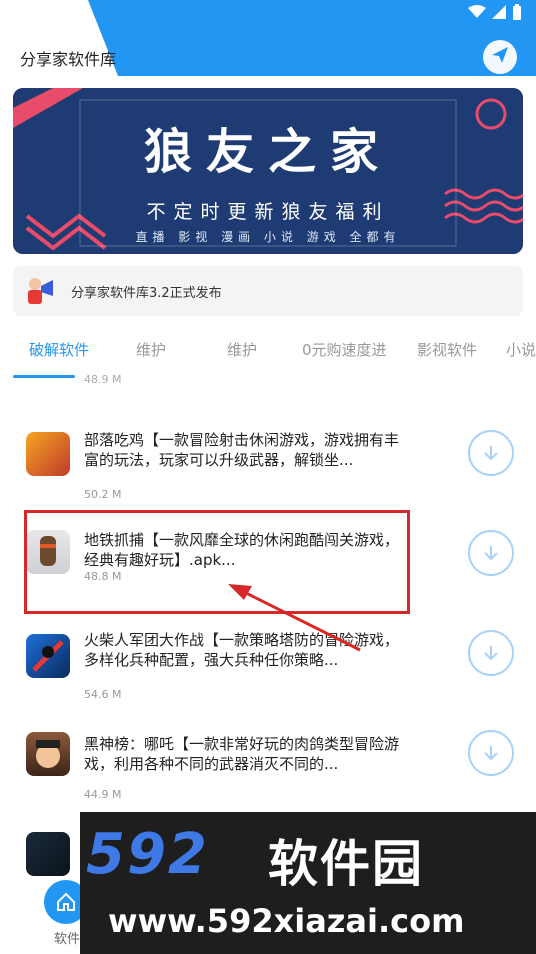 Image resolution: width=536 pixels, height=954 pixels. I want to click on highlight-box, so click(217, 562).